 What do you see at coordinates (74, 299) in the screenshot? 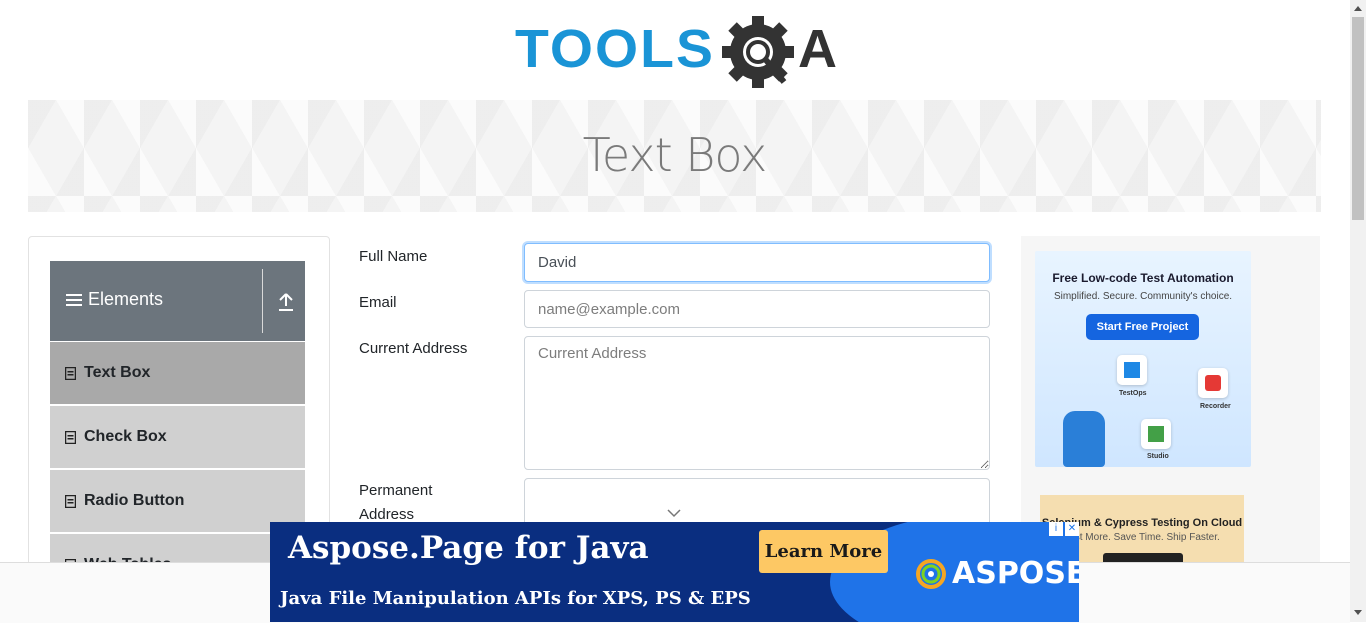
I see `hamburger-icon` at bounding box center [74, 299].